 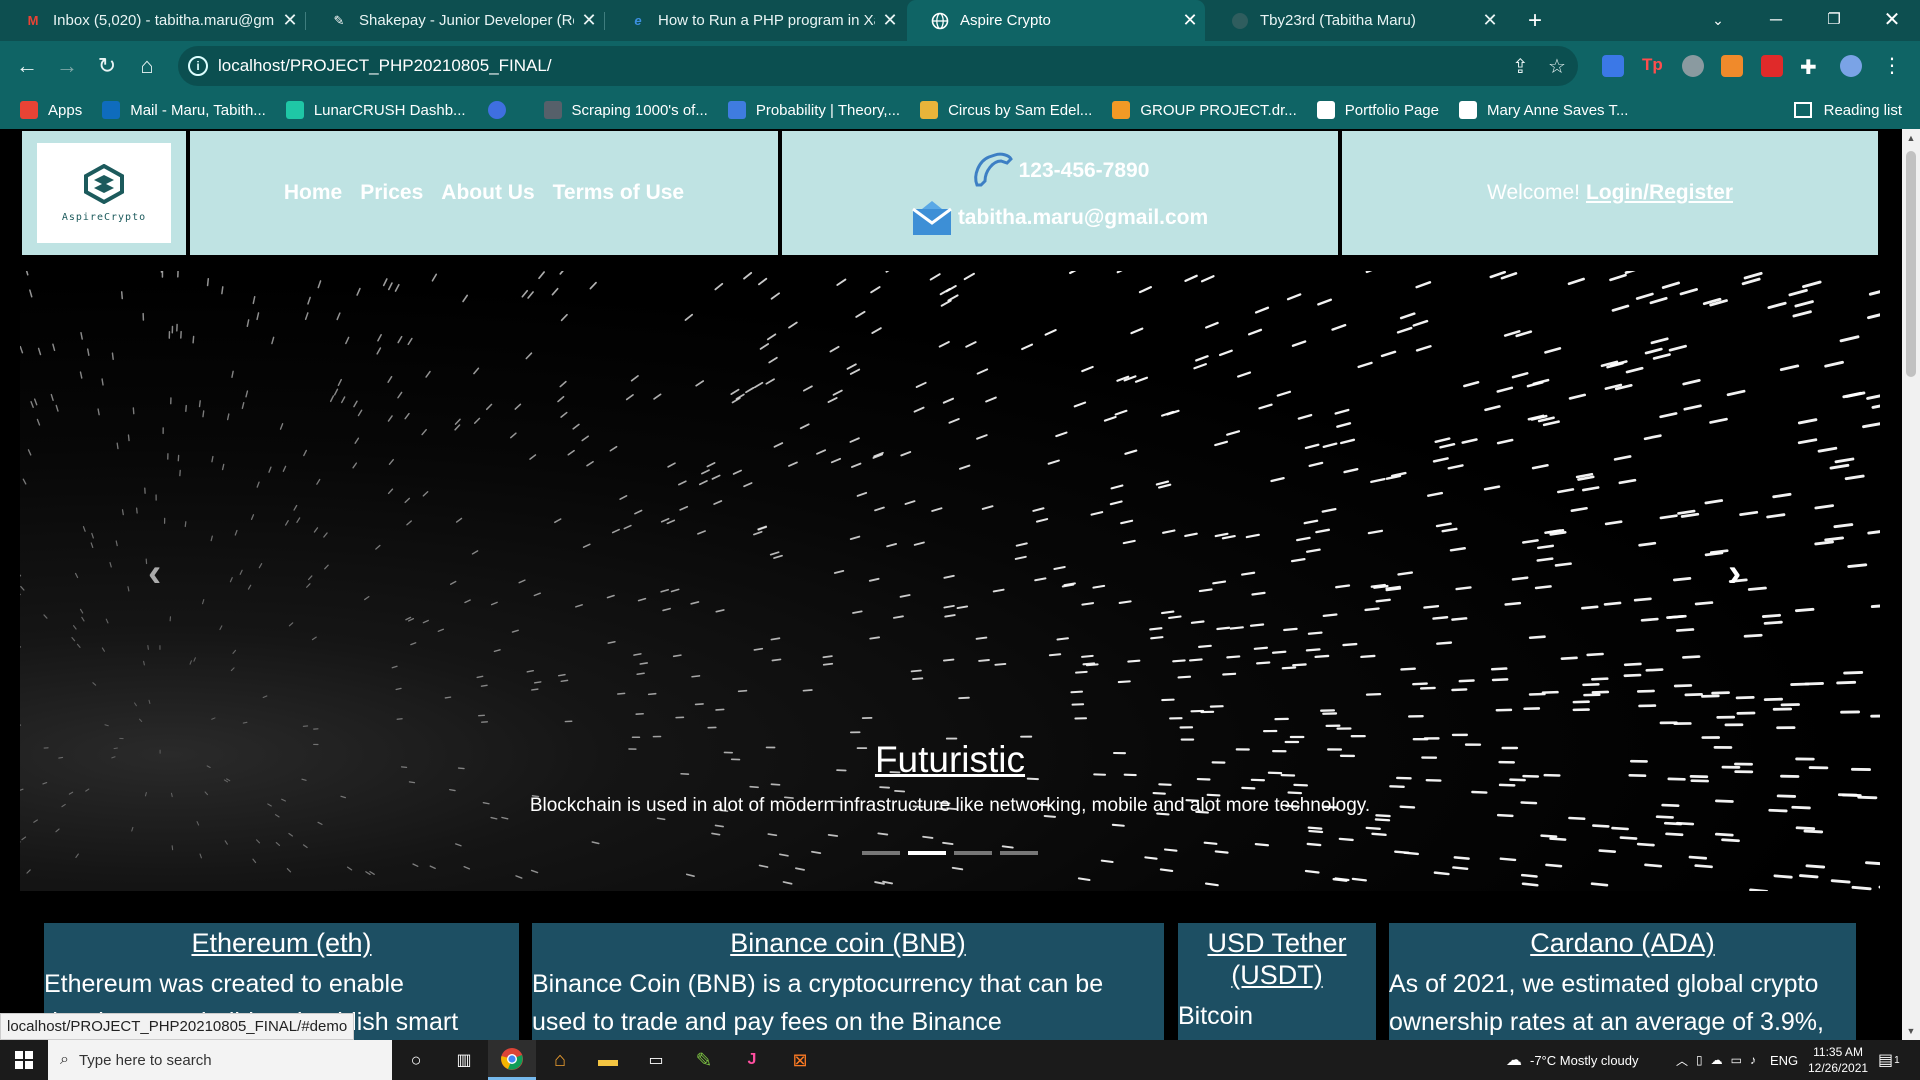 What do you see at coordinates (1776, 20) in the screenshot?
I see `minimize-button: ─` at bounding box center [1776, 20].